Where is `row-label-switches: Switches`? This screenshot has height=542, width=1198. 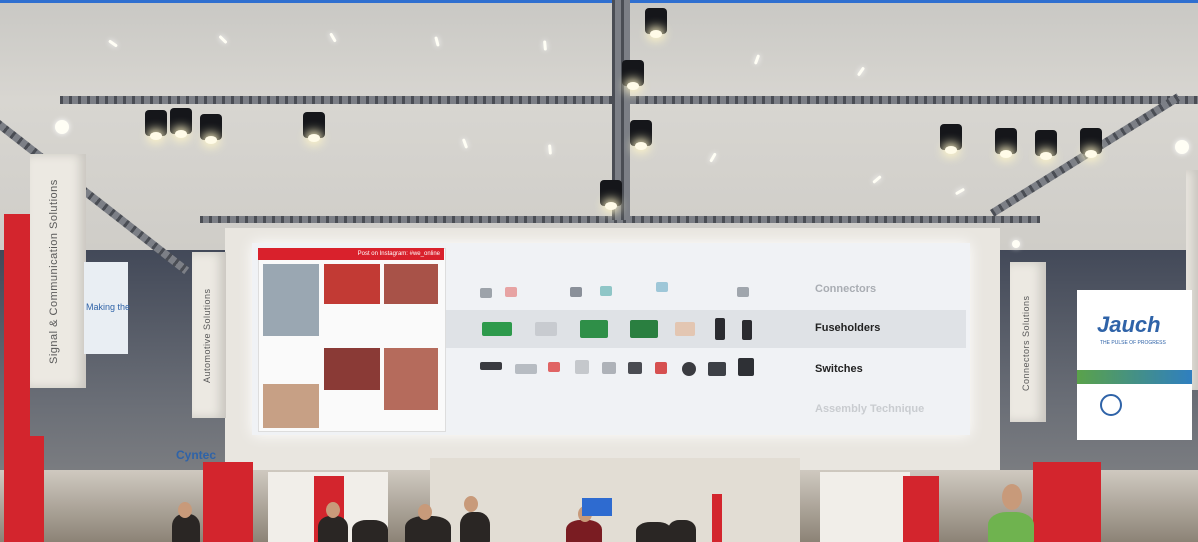 row-label-switches: Switches is located at coordinates (839, 369).